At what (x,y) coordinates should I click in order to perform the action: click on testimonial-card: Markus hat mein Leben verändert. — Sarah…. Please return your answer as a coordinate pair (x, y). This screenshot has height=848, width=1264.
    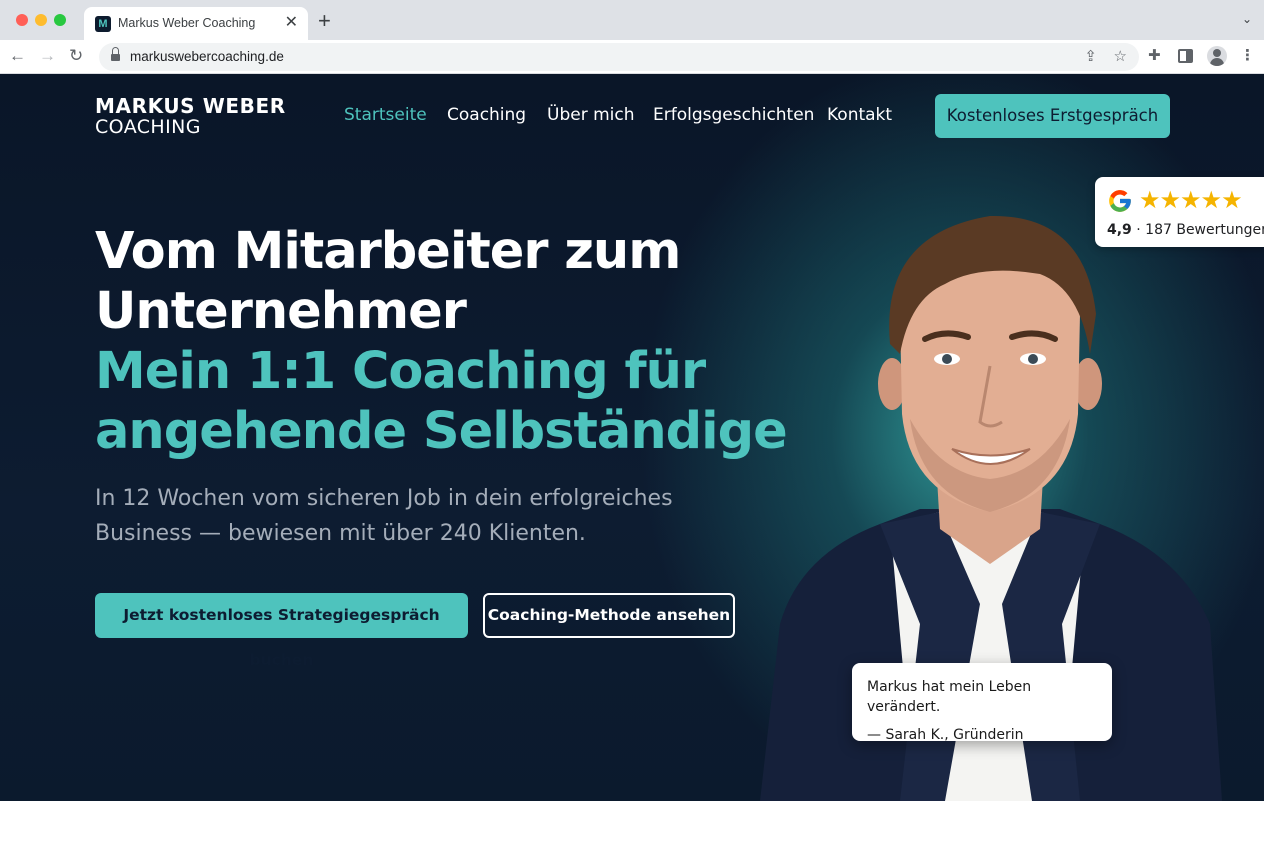
    Looking at the image, I should click on (982, 703).